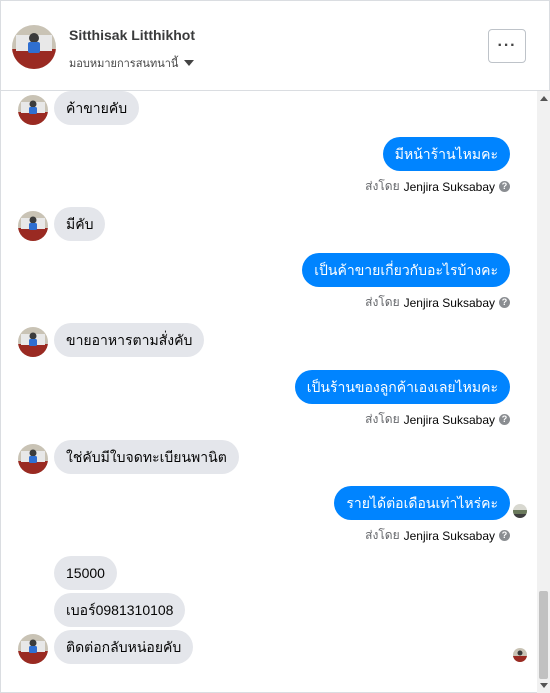 This screenshot has height=693, width=550. I want to click on contact-name: Sitthisak Litthikhot, so click(132, 35).